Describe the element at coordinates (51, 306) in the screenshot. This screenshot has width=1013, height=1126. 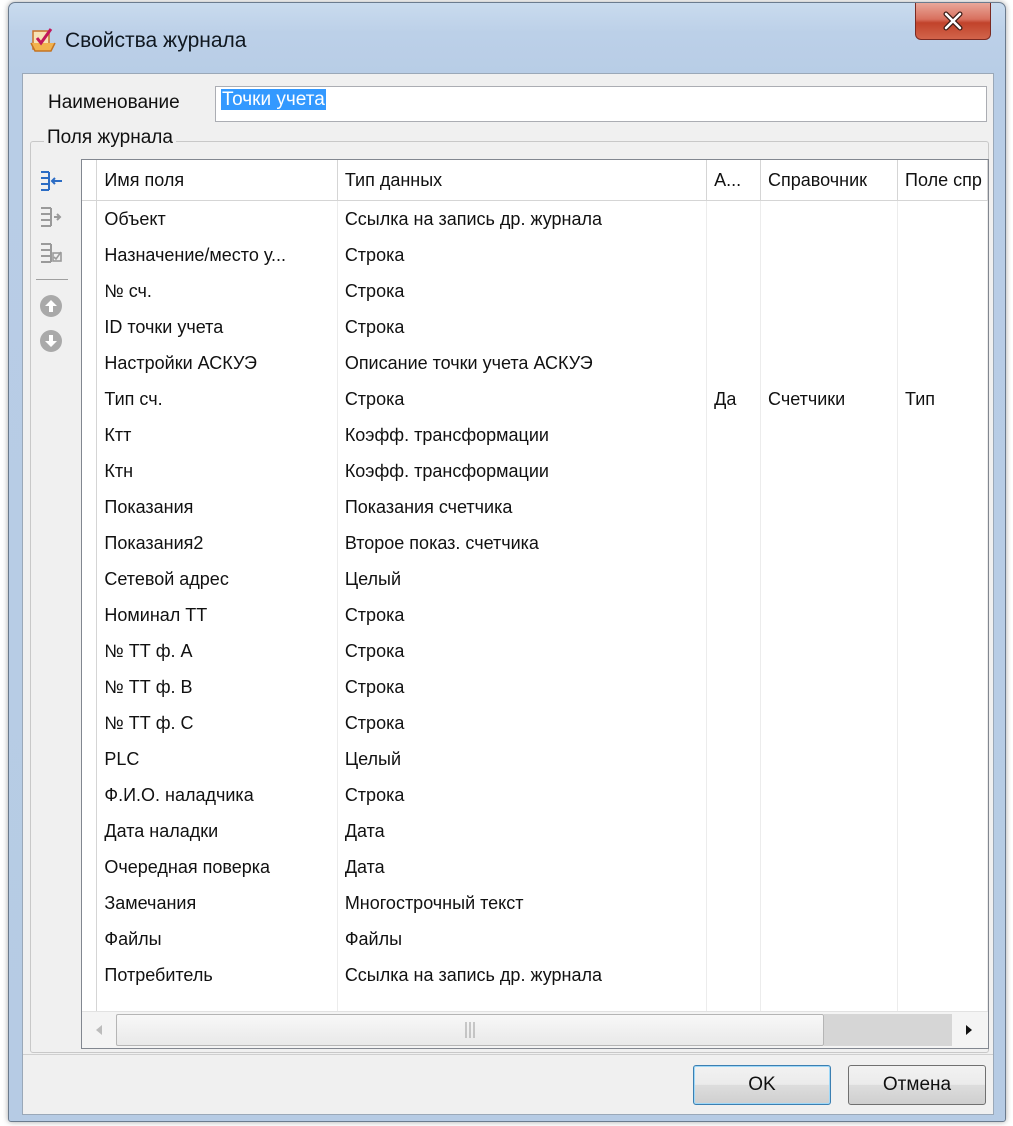
I see `move-up-button` at that location.